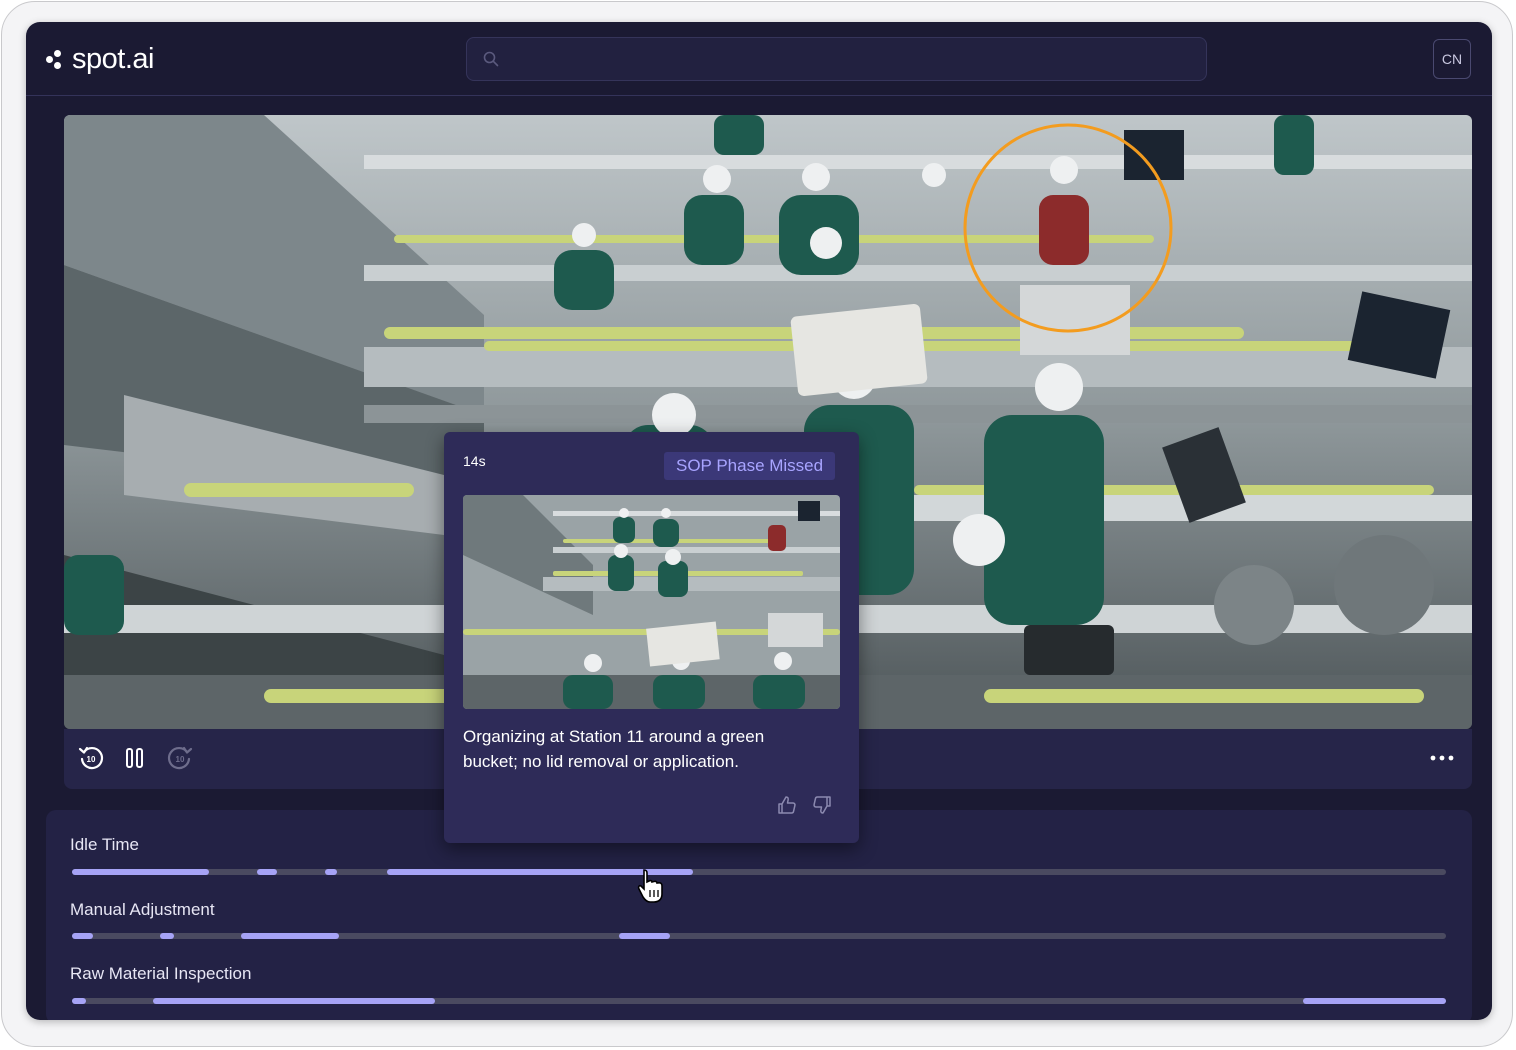 The width and height of the screenshot is (1516, 1050). I want to click on logo-icon, so click(57, 59).